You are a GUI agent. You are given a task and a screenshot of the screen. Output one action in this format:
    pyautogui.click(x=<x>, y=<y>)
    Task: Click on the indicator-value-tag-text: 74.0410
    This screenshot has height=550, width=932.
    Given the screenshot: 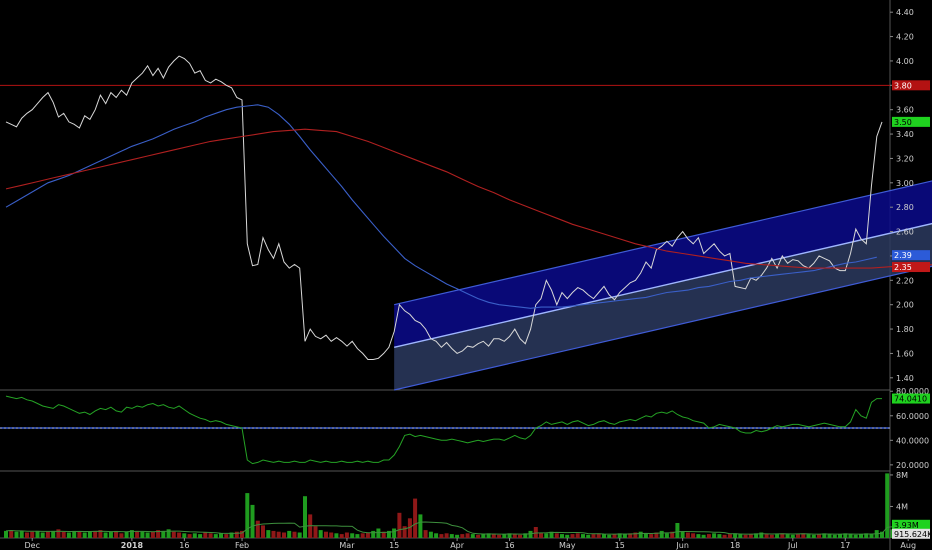 What is the action you would take?
    pyautogui.click(x=910, y=399)
    